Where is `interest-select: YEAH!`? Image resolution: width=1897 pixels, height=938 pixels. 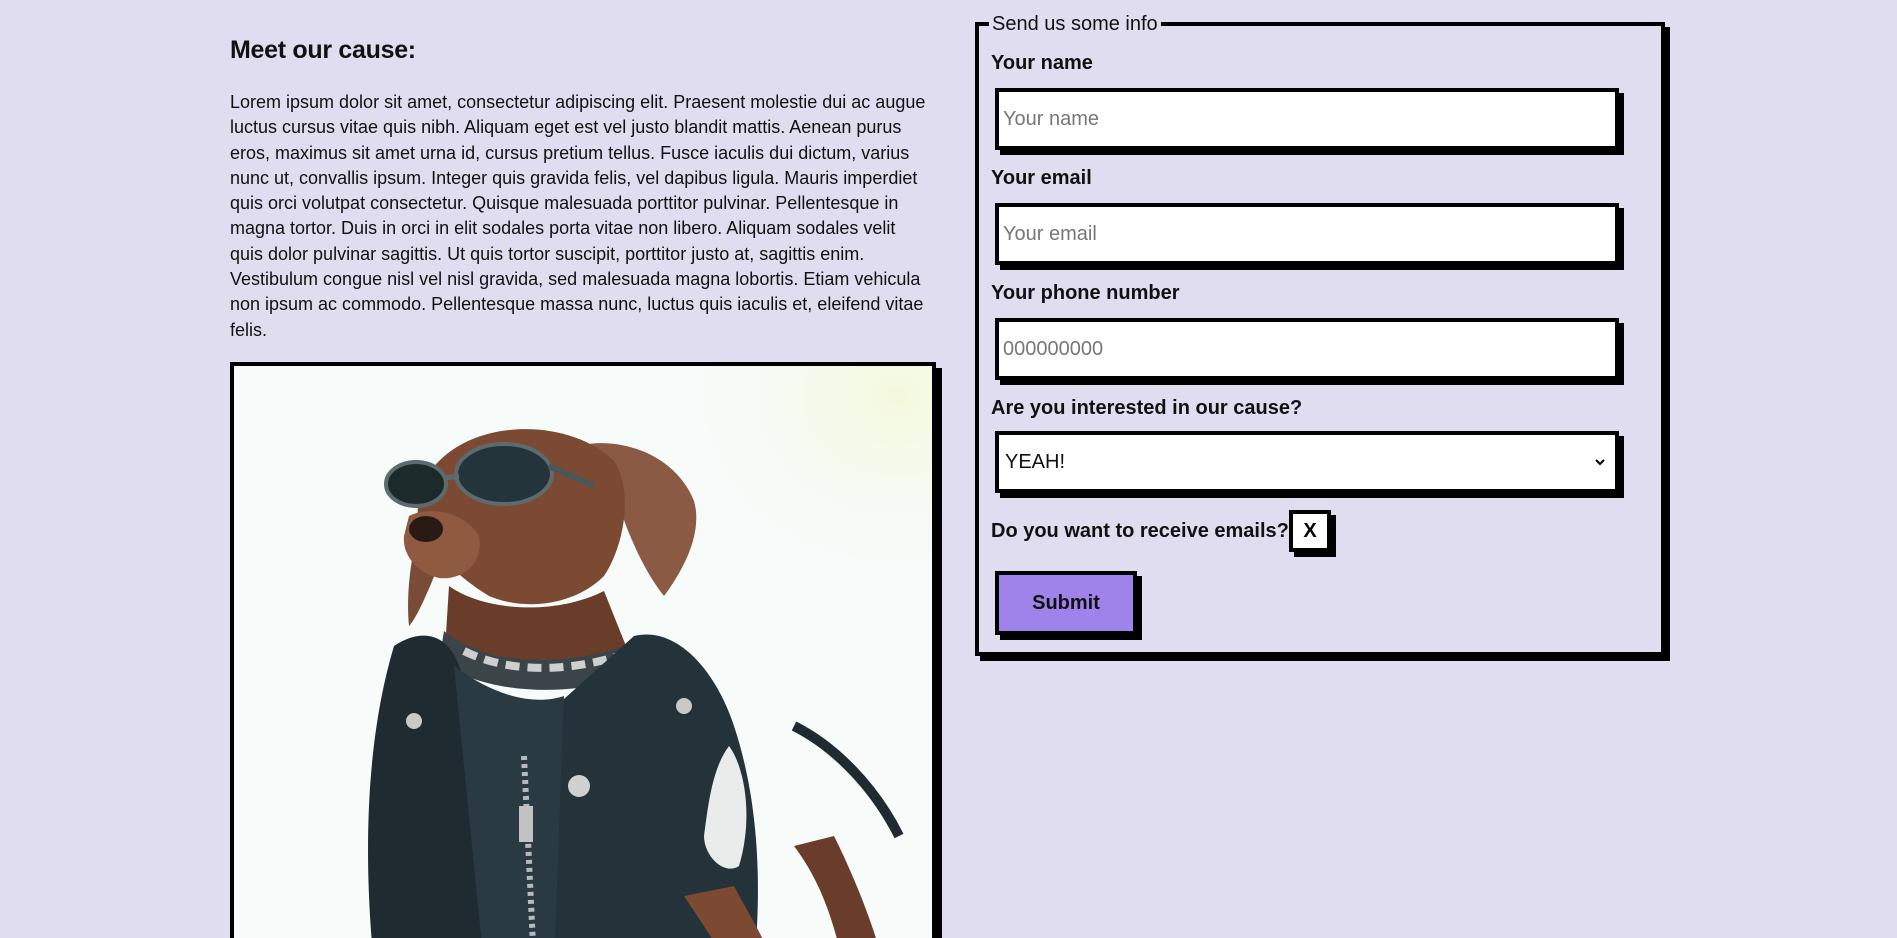
interest-select: YEAH! is located at coordinates (1307, 462).